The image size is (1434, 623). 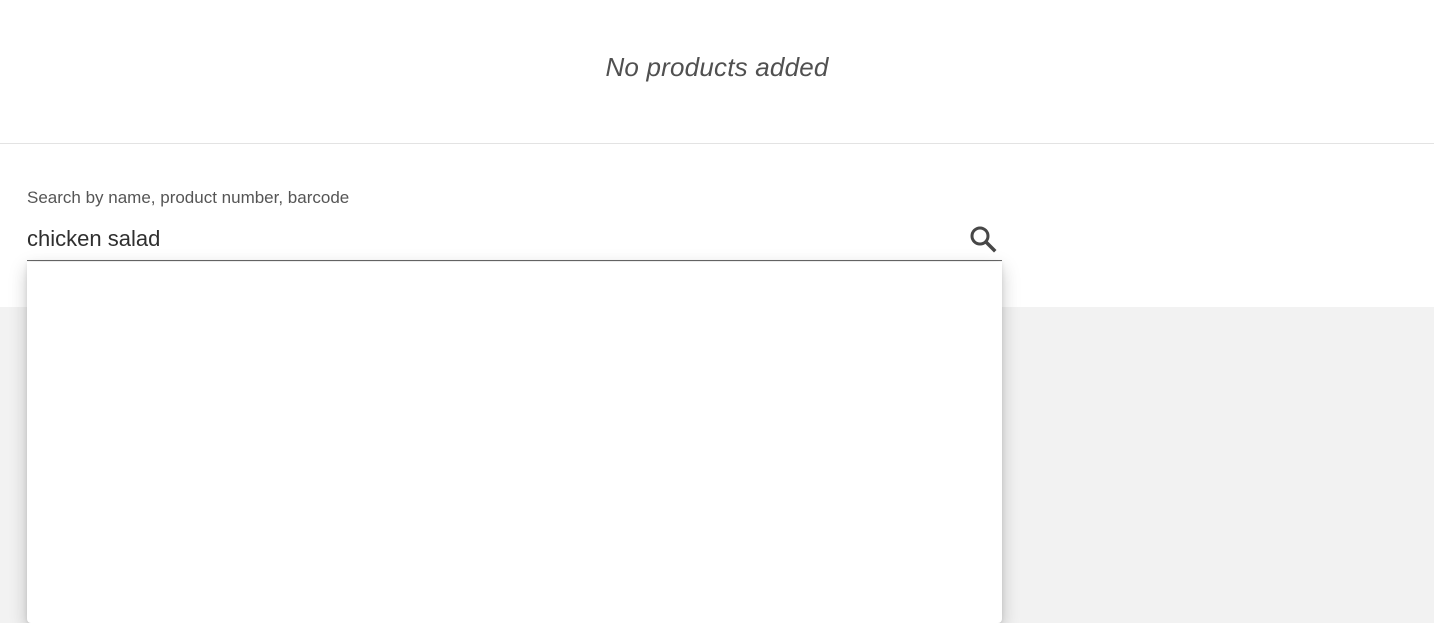 I want to click on search-field, so click(x=514, y=240).